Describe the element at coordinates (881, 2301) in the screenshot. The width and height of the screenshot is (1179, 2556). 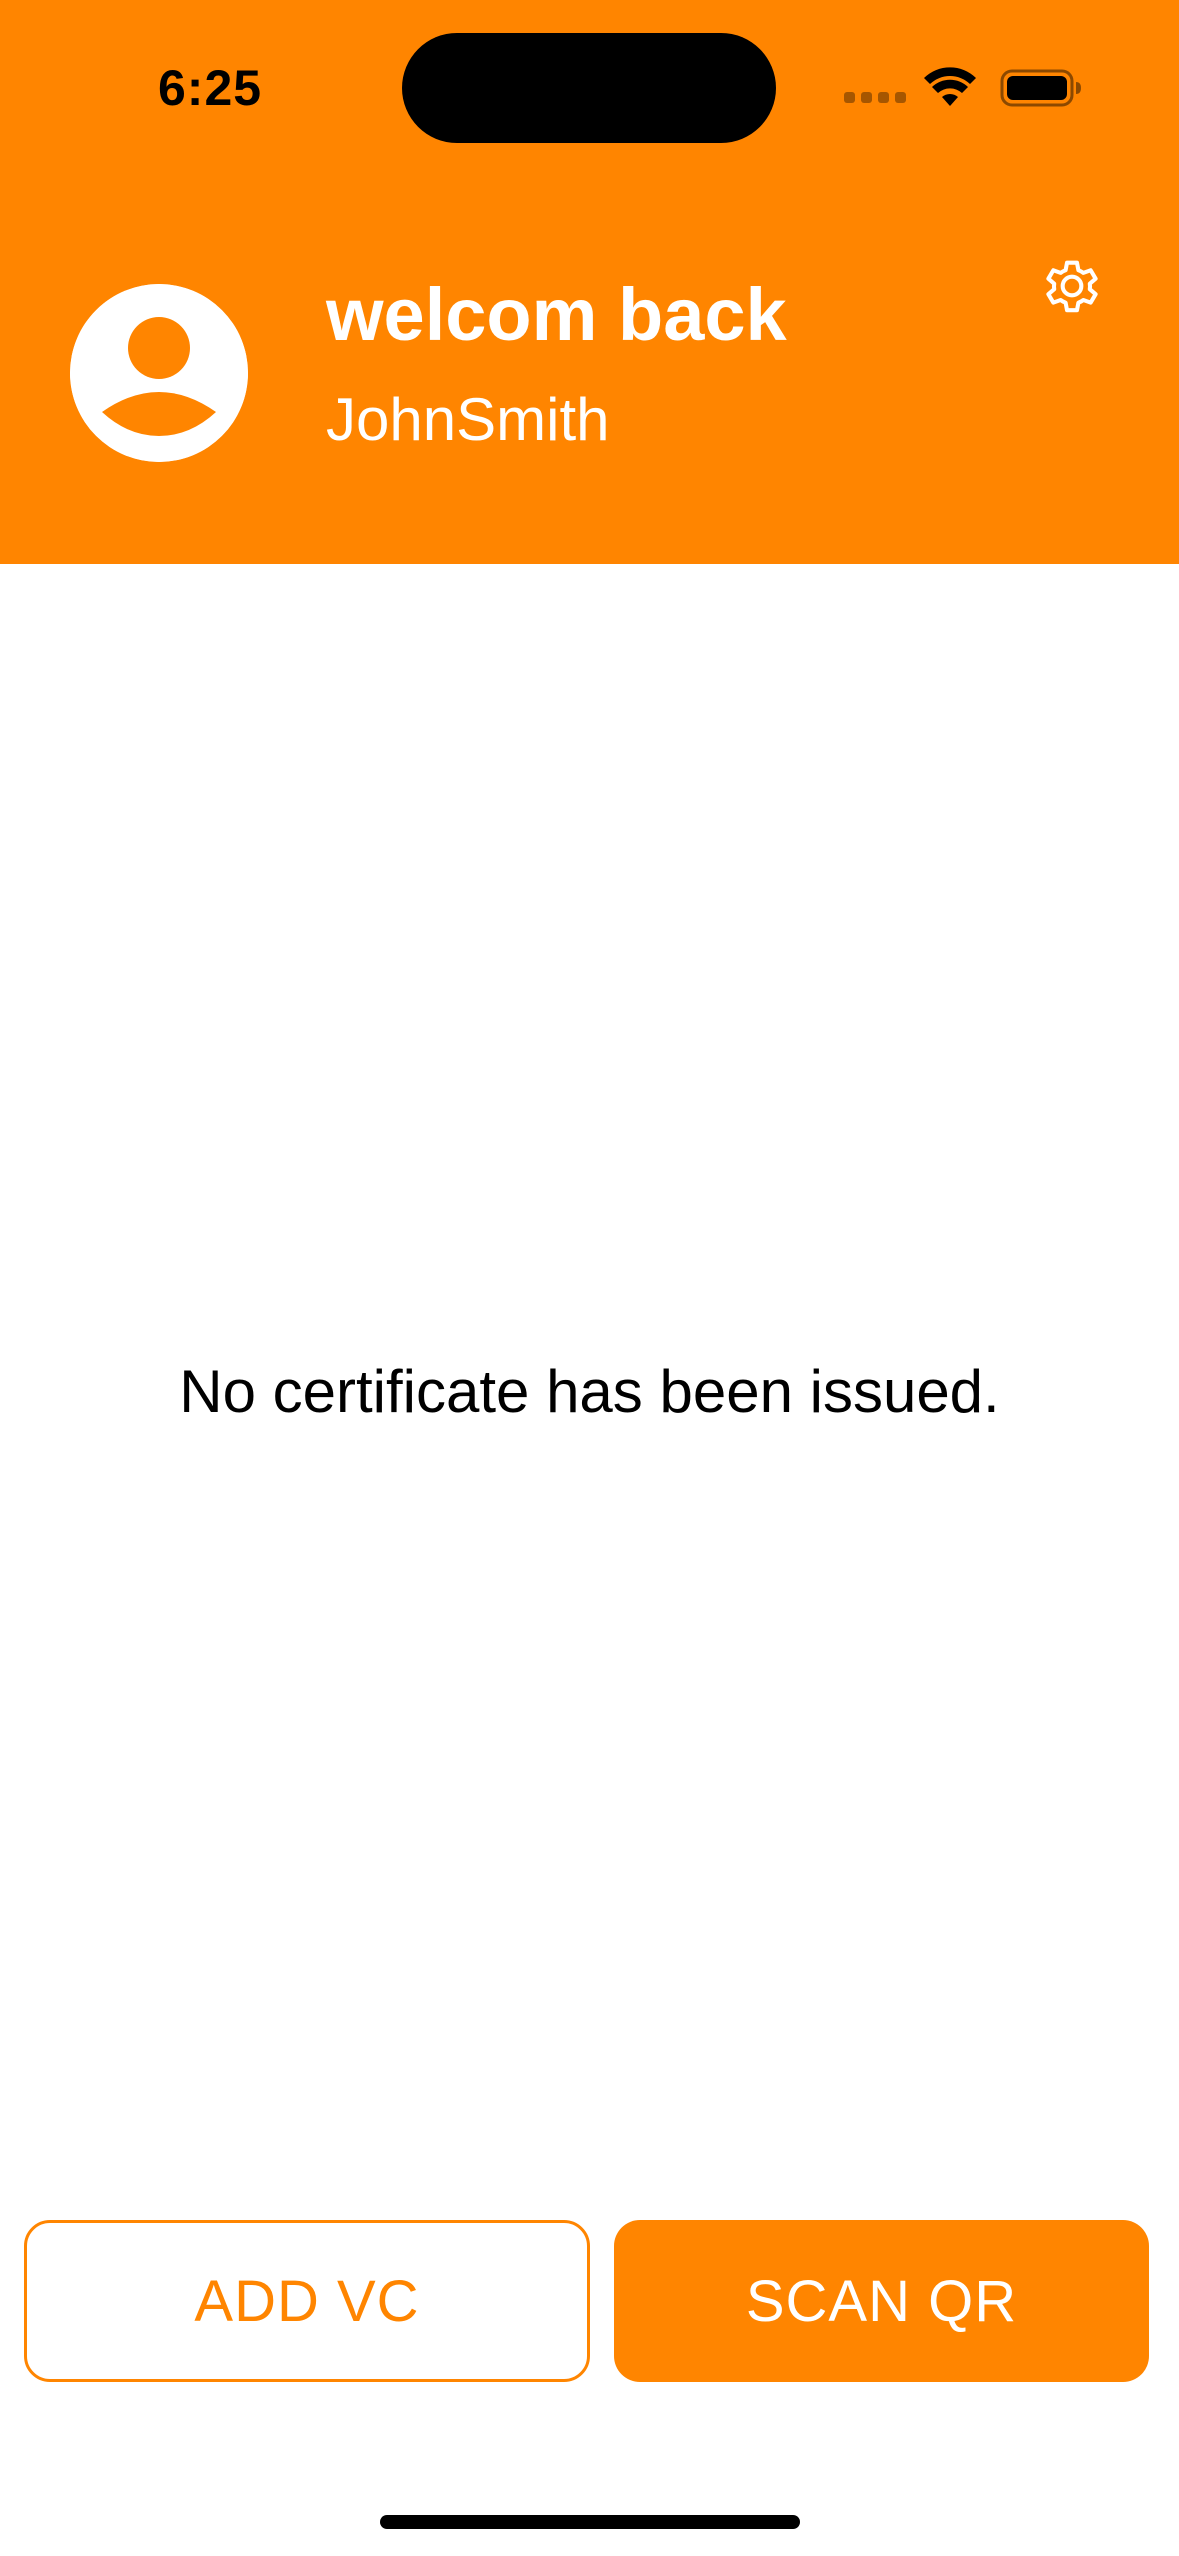
I see `scan-qr-button: SCAN QR` at that location.